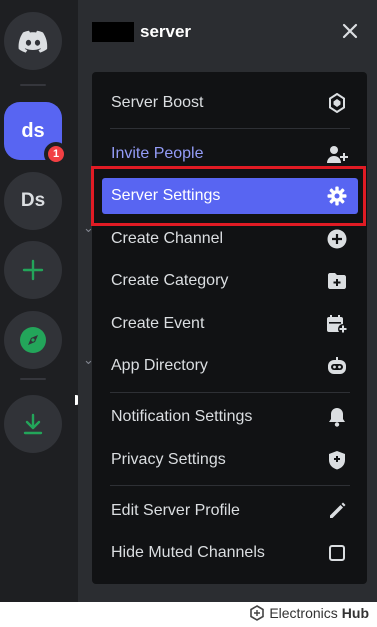 The width and height of the screenshot is (377, 627). I want to click on plus-icon, so click(33, 270).